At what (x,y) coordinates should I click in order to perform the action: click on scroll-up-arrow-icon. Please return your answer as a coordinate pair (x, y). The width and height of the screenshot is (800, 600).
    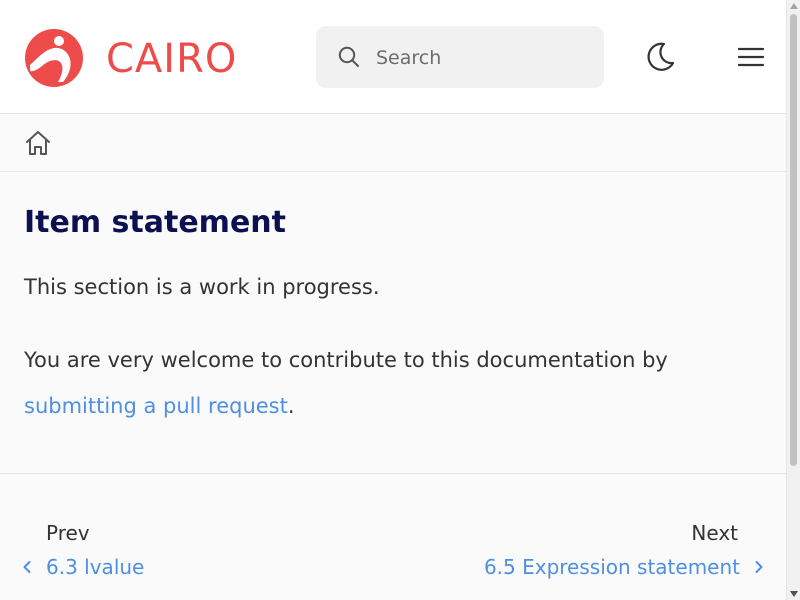
    Looking at the image, I should click on (794, 6).